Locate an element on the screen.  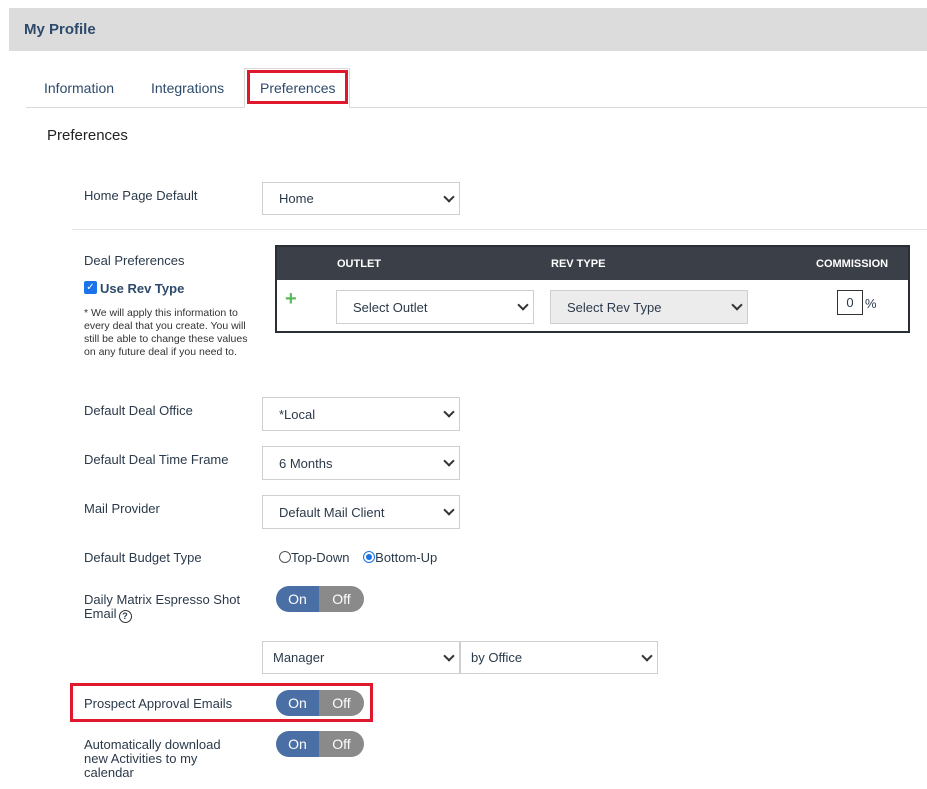
radio-top-down is located at coordinates (285, 557).